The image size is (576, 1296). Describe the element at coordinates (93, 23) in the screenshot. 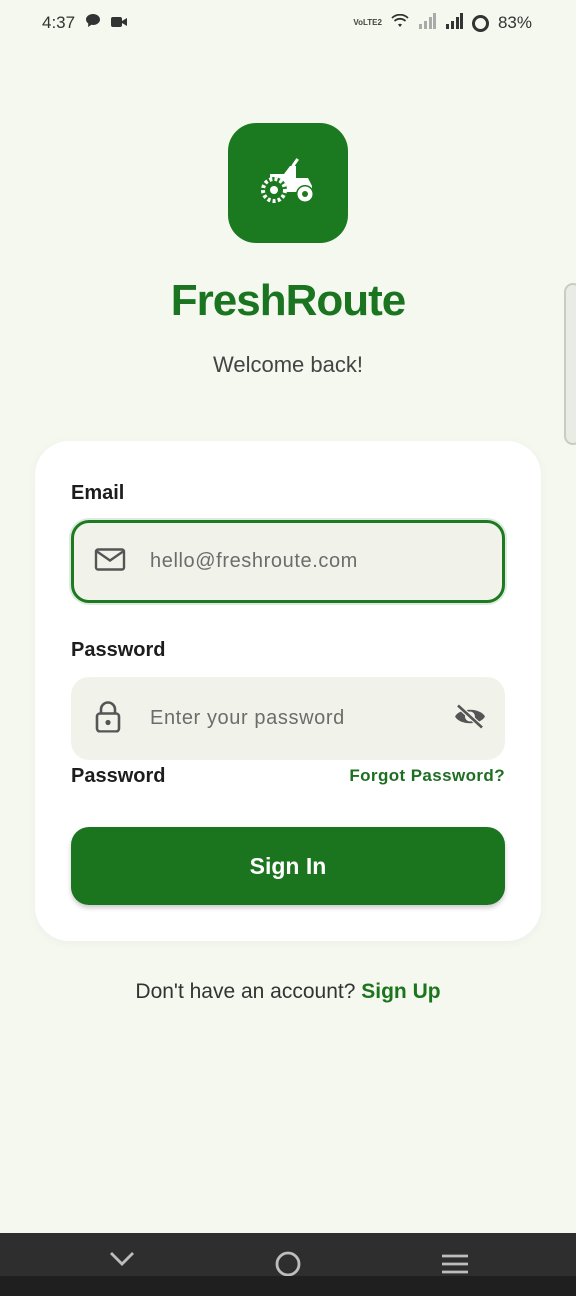

I see `chat-bubble-icon` at that location.